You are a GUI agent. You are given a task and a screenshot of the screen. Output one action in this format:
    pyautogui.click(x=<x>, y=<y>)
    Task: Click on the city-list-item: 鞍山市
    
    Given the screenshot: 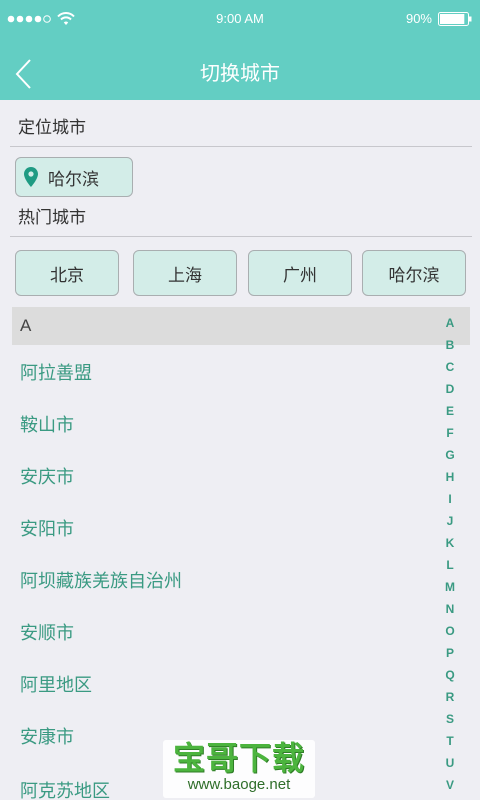 What is the action you would take?
    pyautogui.click(x=215, y=424)
    